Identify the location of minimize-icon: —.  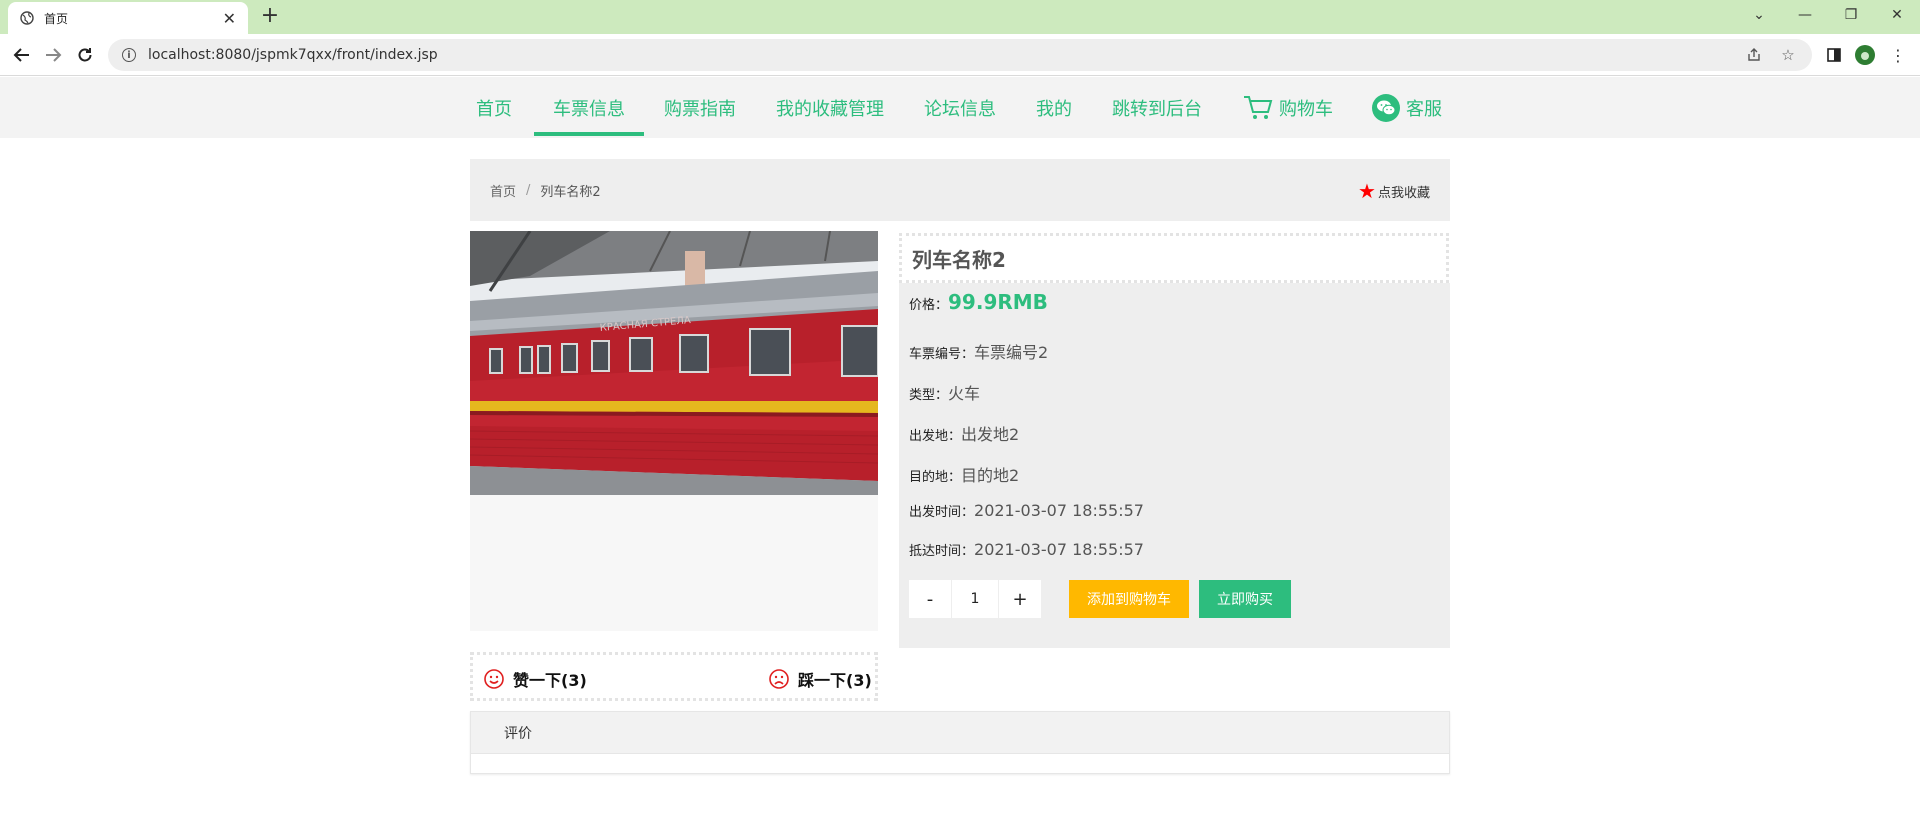
(1805, 15).